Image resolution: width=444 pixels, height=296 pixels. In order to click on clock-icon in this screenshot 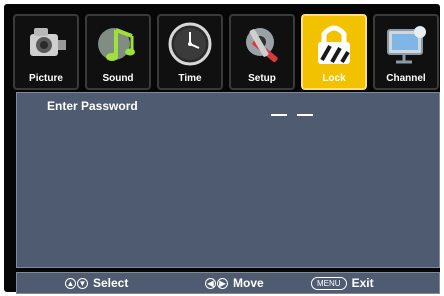, I will do `click(190, 44)`.